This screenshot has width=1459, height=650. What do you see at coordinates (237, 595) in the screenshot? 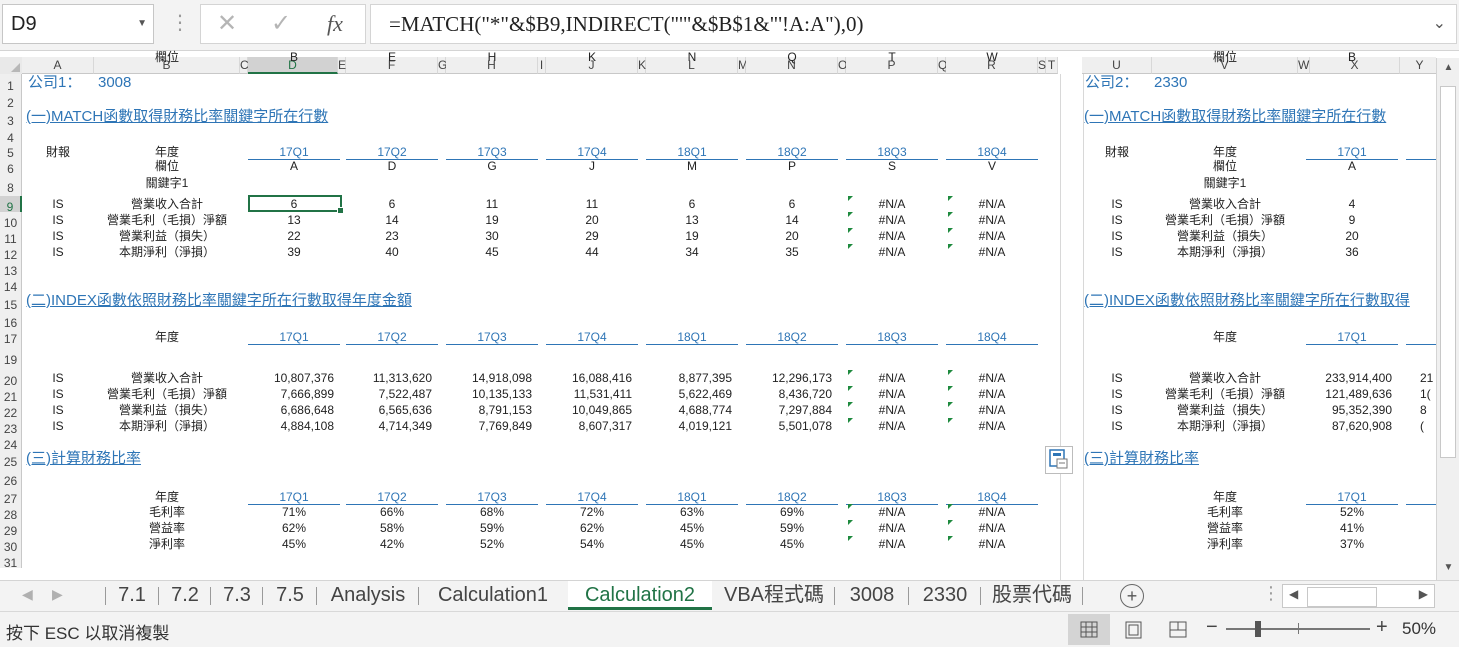
I see `sheet-tab-7-3: 7.3` at bounding box center [237, 595].